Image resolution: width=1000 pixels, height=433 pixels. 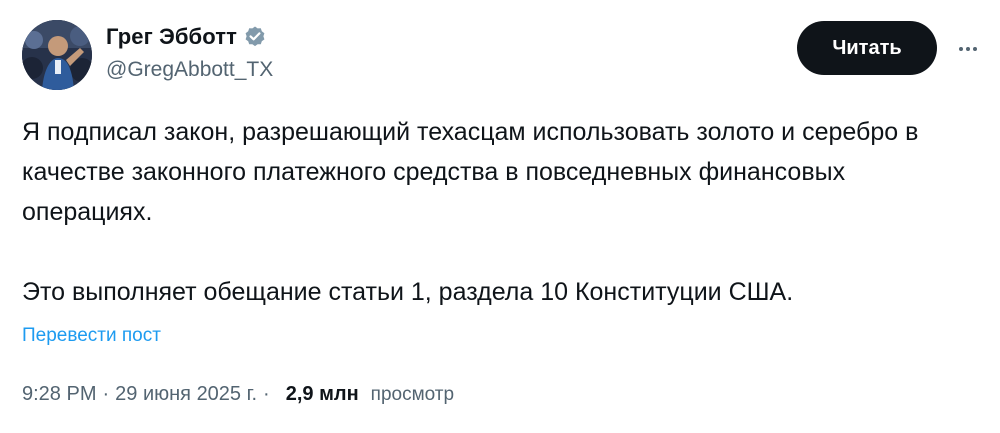 I want to click on name-row: Грег Эбботт, so click(x=189, y=37).